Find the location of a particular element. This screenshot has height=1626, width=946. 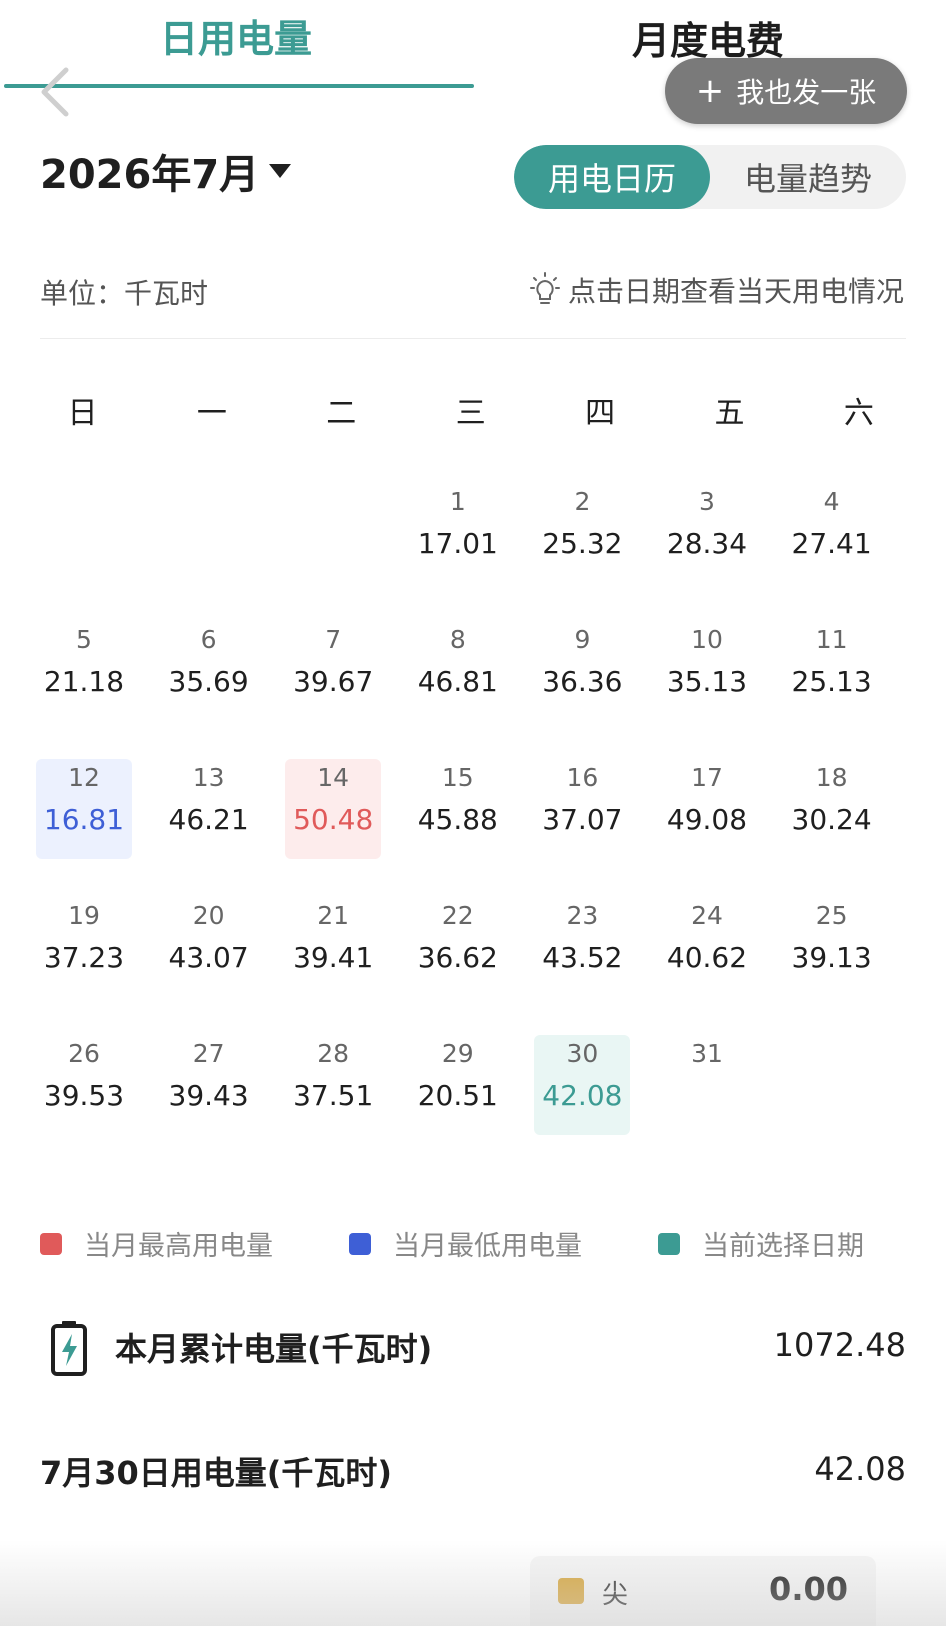

day-number: 13 is located at coordinates (208, 777).